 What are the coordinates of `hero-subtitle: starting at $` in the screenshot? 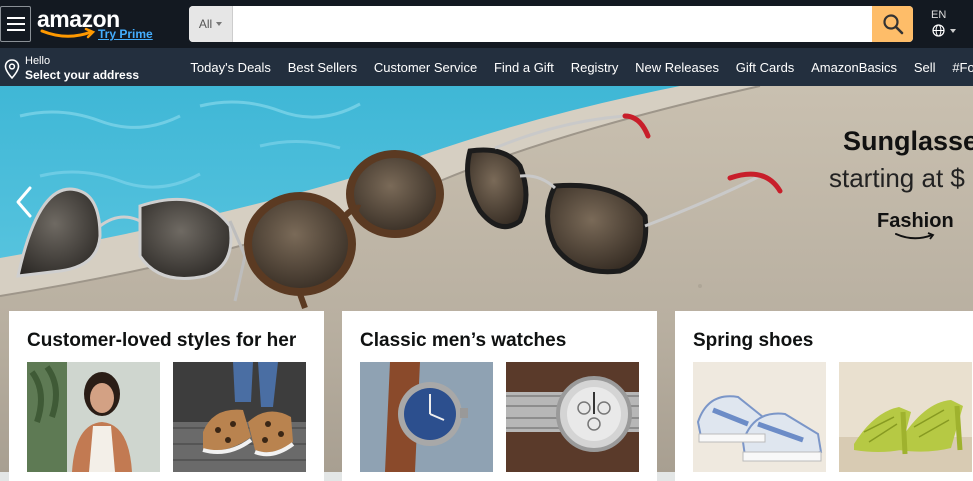 It's located at (897, 178).